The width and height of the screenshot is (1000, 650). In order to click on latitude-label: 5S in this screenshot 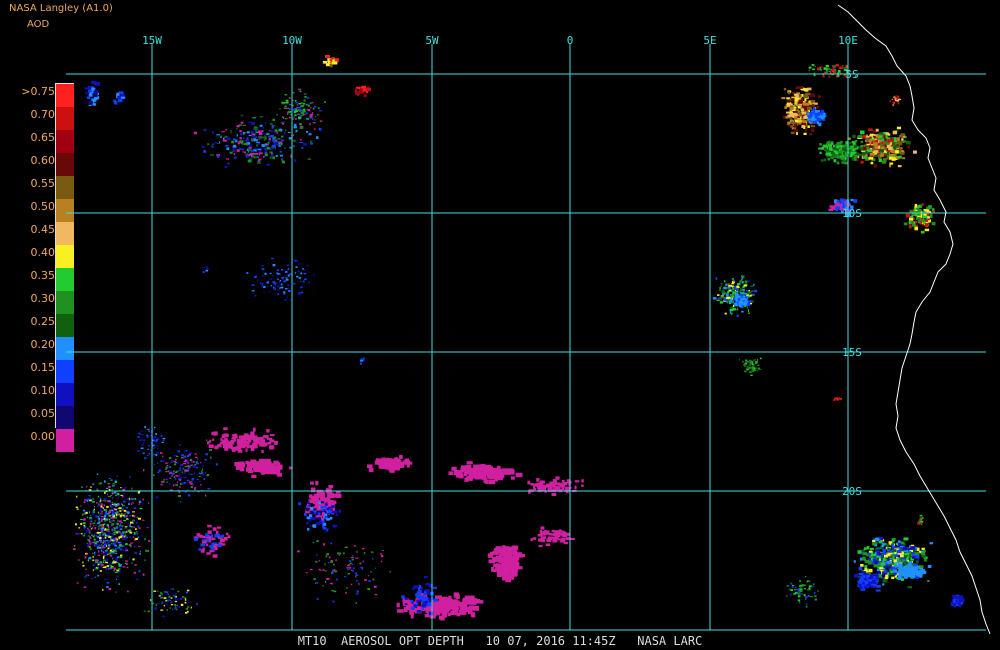, I will do `click(851, 74)`.